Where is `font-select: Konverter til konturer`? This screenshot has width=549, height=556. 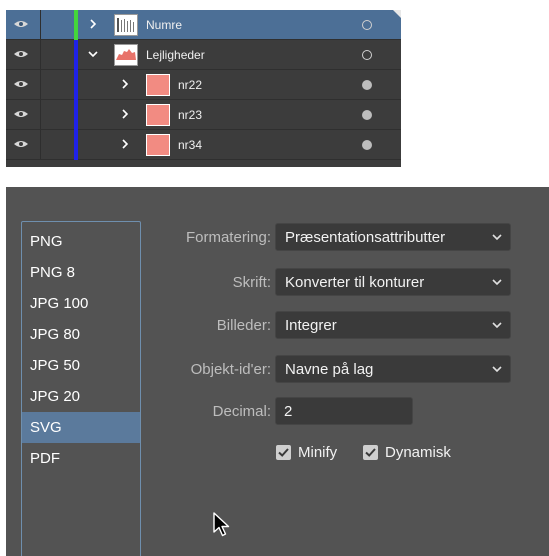 font-select: Konverter til konturer is located at coordinates (393, 282).